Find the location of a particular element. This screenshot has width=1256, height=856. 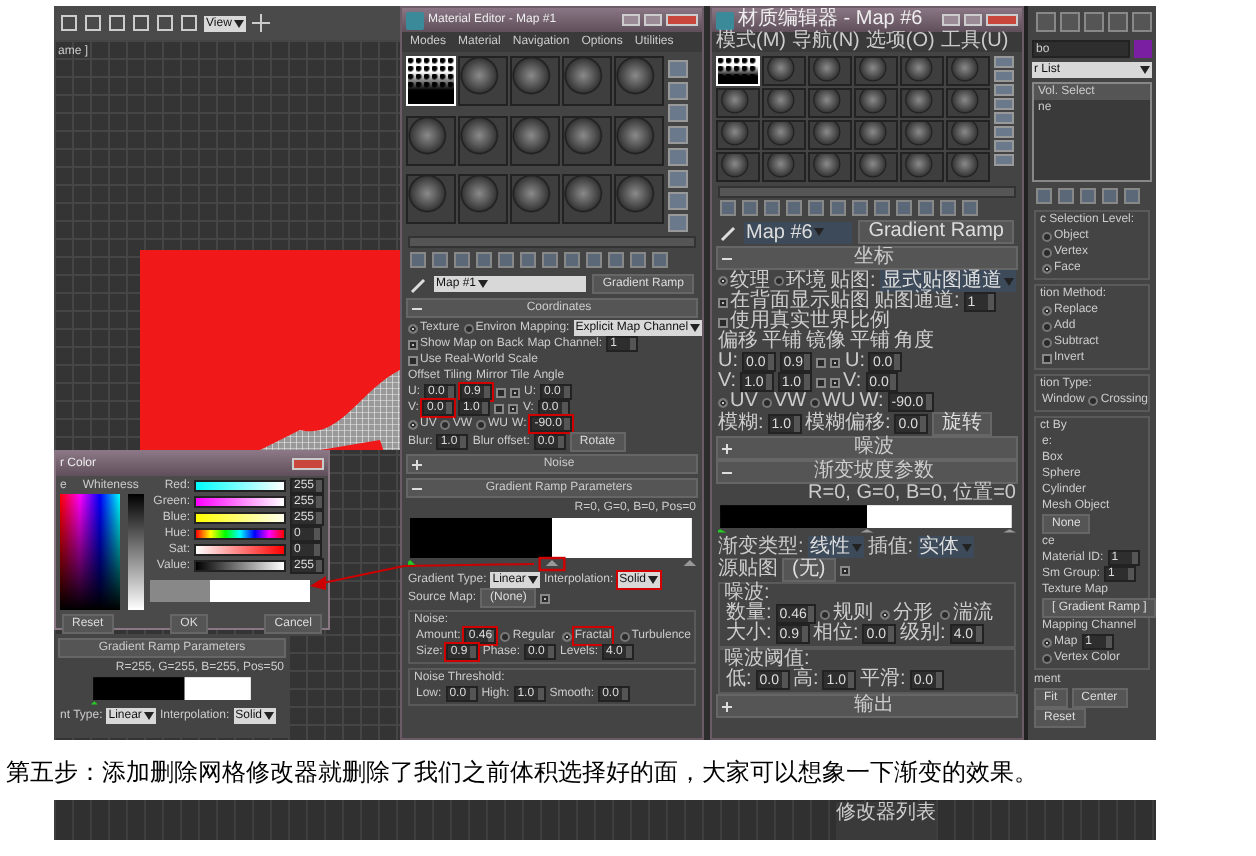

field-label: 级别: is located at coordinates (923, 634).